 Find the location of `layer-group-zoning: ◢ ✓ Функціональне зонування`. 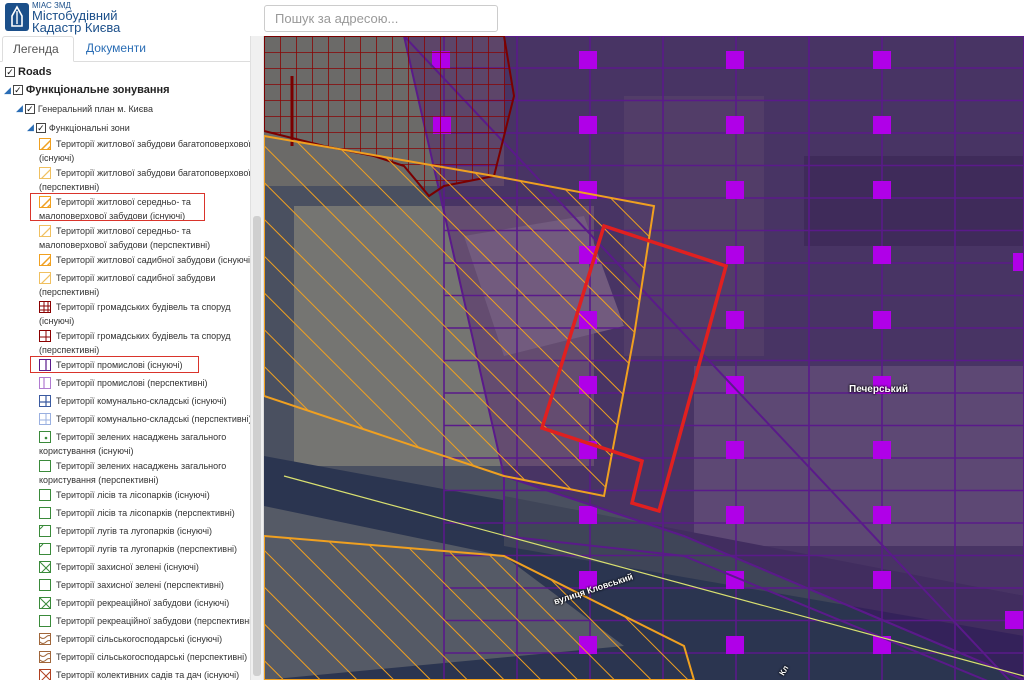

layer-group-zoning: ◢ ✓ Функціональне зонування is located at coordinates (87, 90).